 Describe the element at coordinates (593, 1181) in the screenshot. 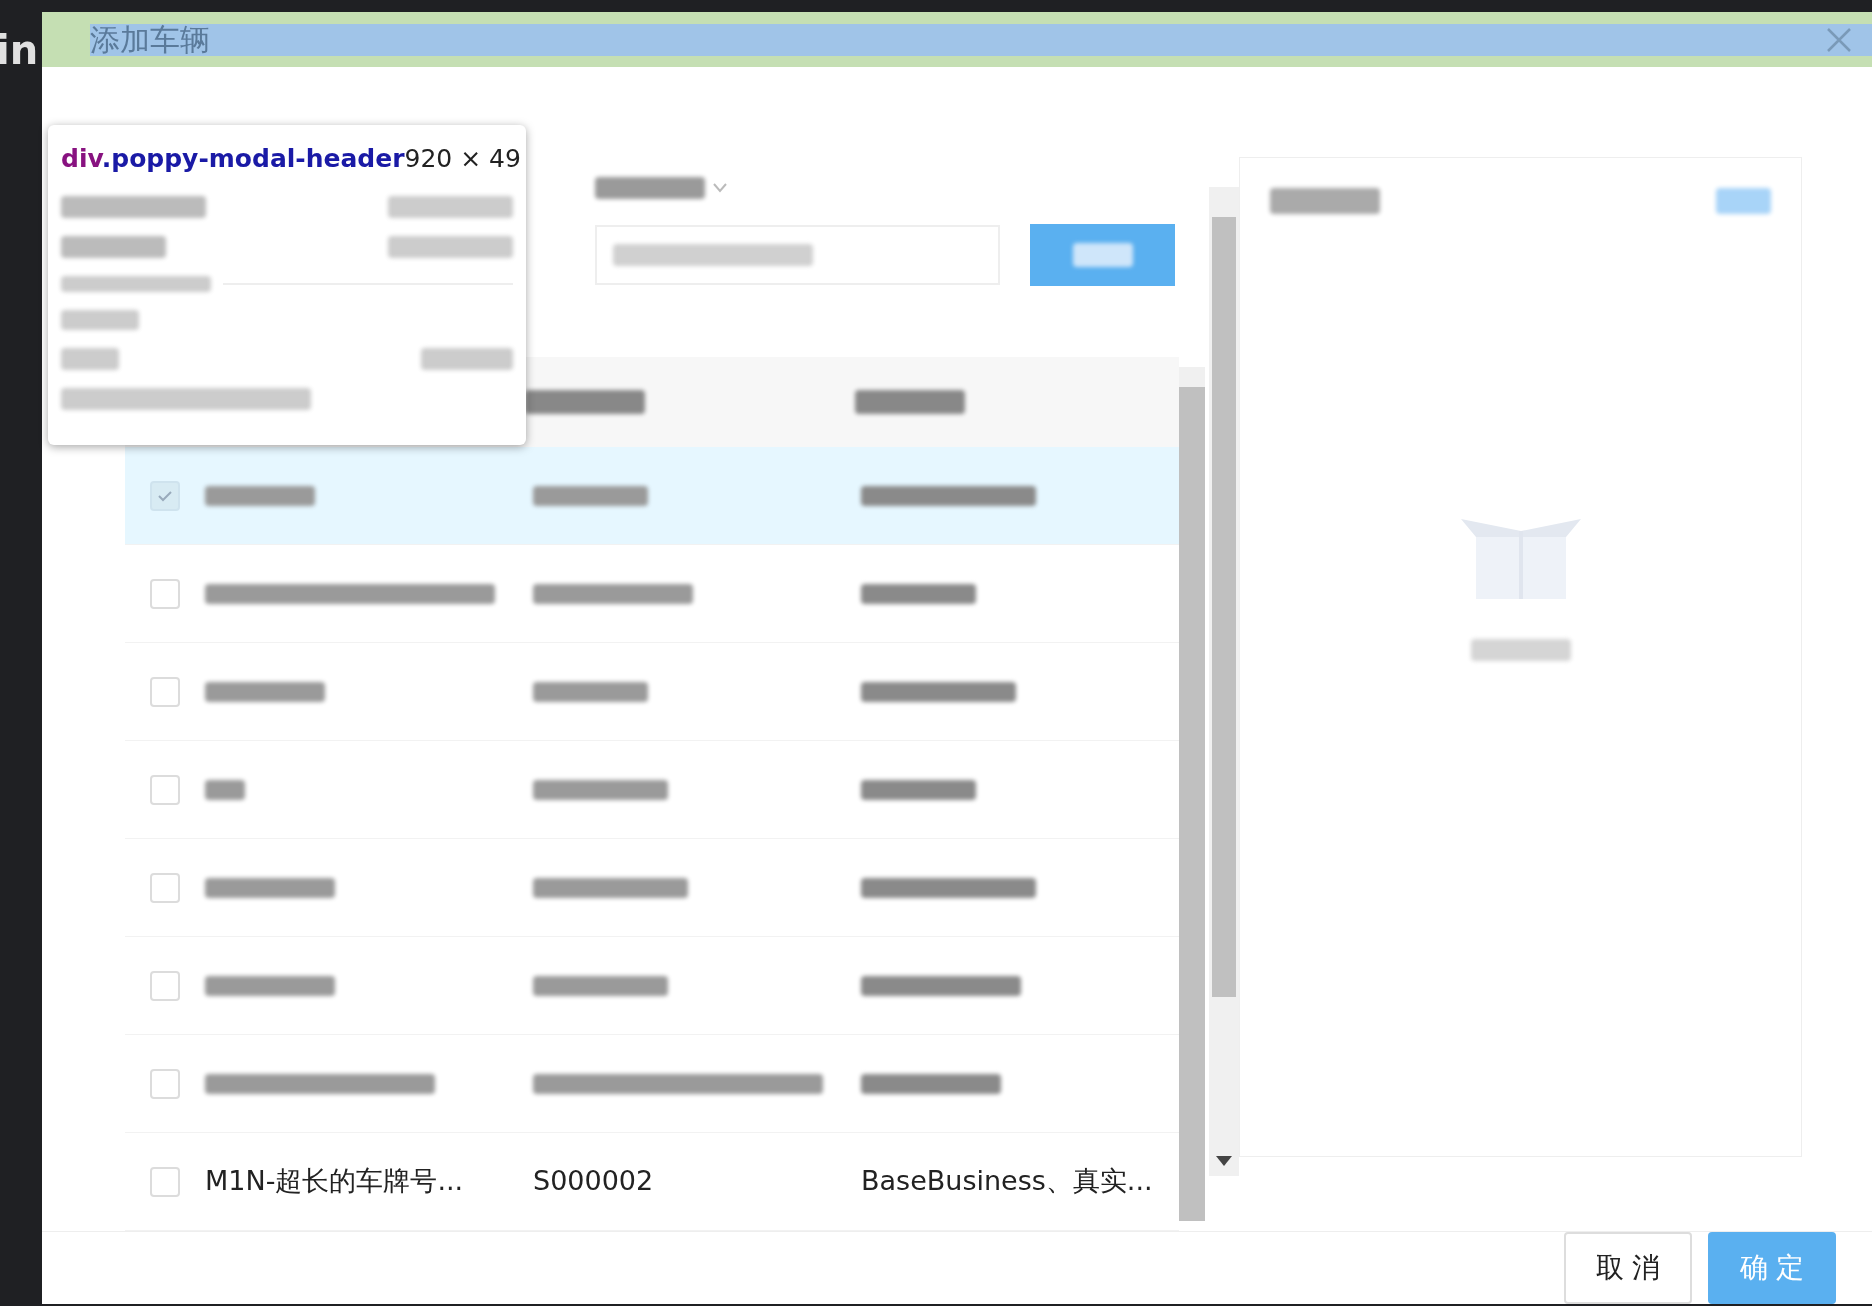

I see `table-cell: S000002` at that location.